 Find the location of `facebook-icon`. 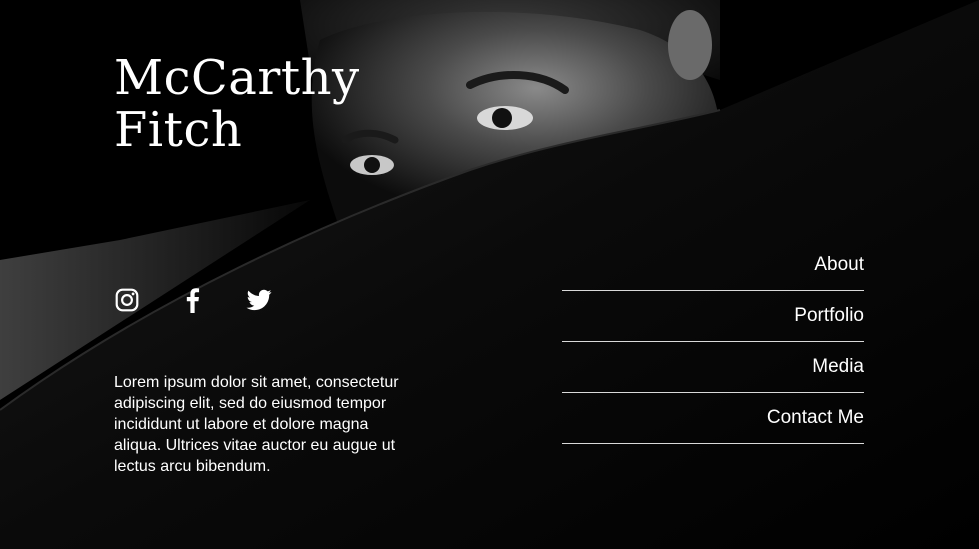

facebook-icon is located at coordinates (193, 300).